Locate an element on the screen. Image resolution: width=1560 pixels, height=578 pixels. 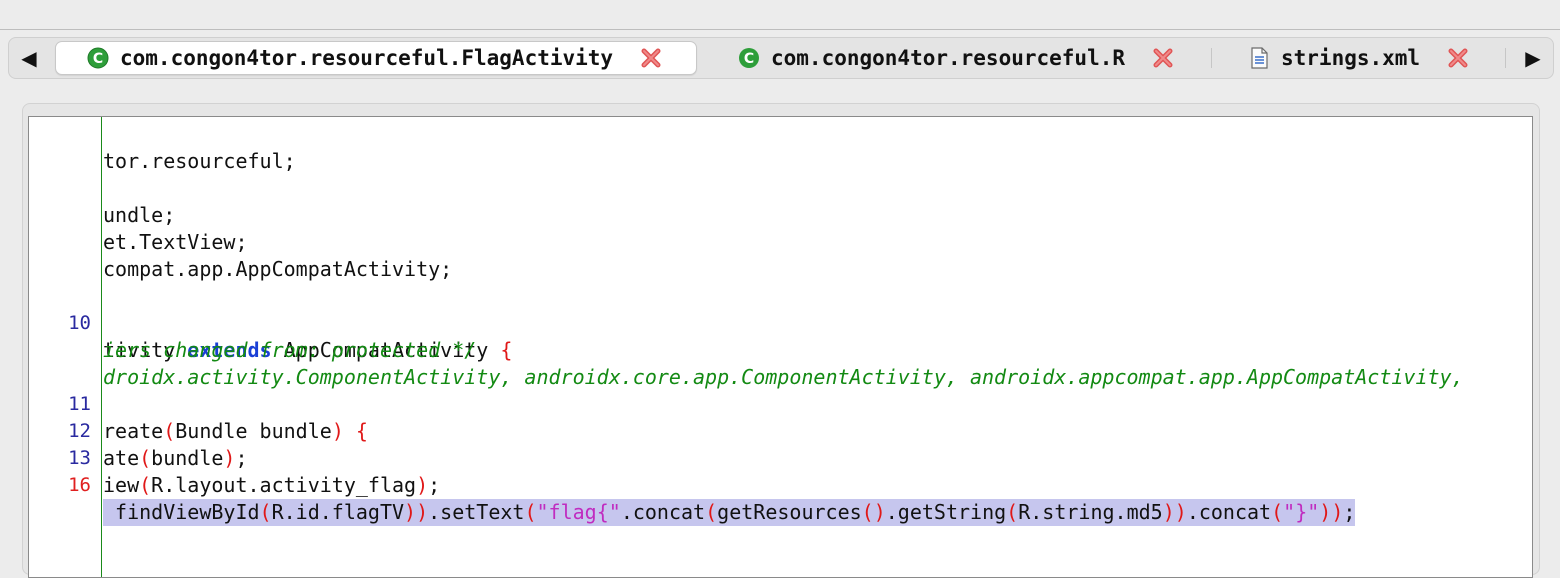
scroll-tabs-left-button: ◀ is located at coordinates (29, 58).